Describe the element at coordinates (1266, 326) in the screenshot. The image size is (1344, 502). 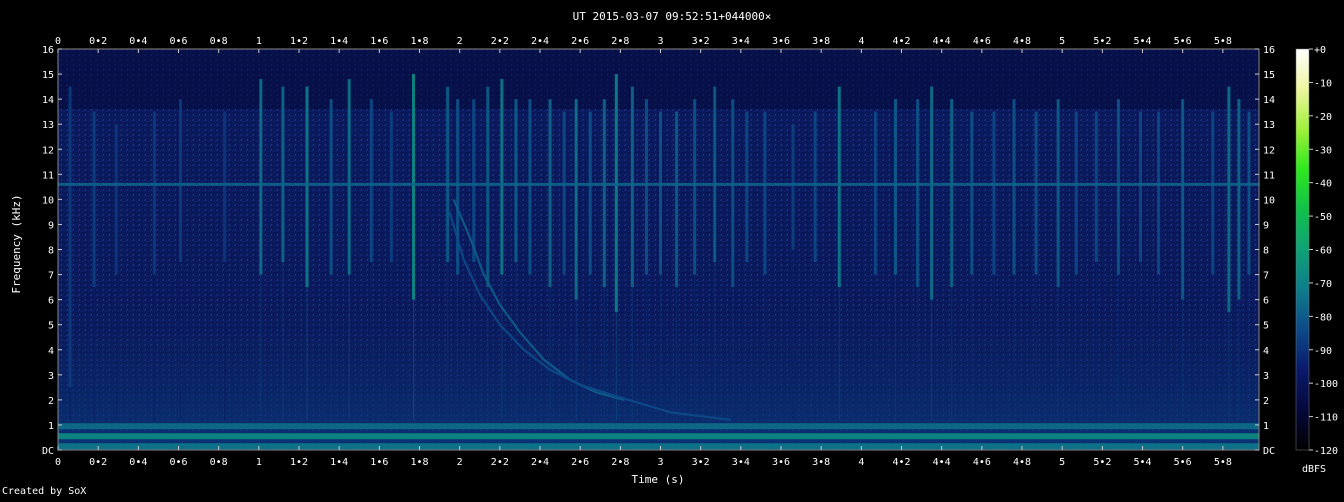
I see `y-tick-label-right: 5` at that location.